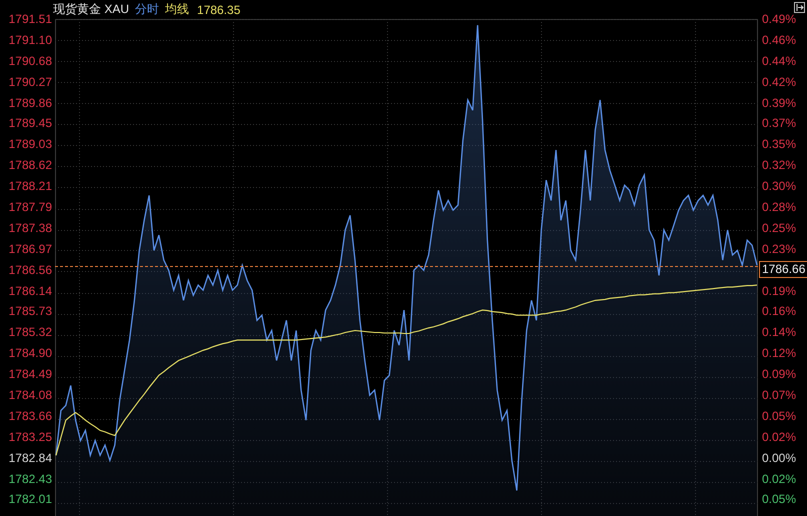 The width and height of the screenshot is (807, 516). What do you see at coordinates (779, 207) in the screenshot?
I see `percent-tick-label: 0.28%` at bounding box center [779, 207].